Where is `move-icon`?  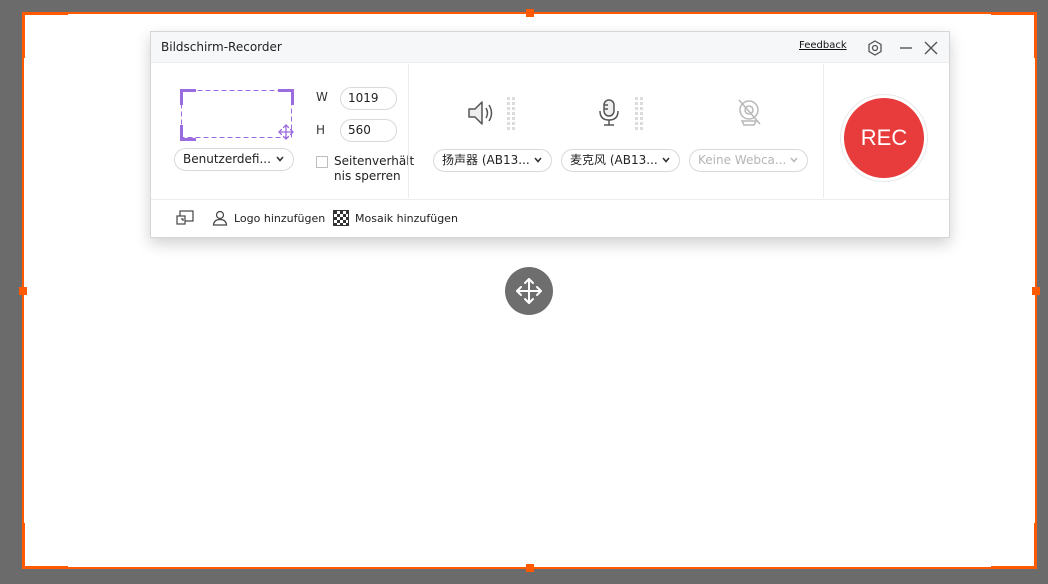
move-icon is located at coordinates (529, 291).